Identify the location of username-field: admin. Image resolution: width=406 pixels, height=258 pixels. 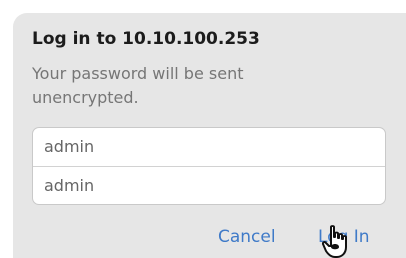
(209, 147).